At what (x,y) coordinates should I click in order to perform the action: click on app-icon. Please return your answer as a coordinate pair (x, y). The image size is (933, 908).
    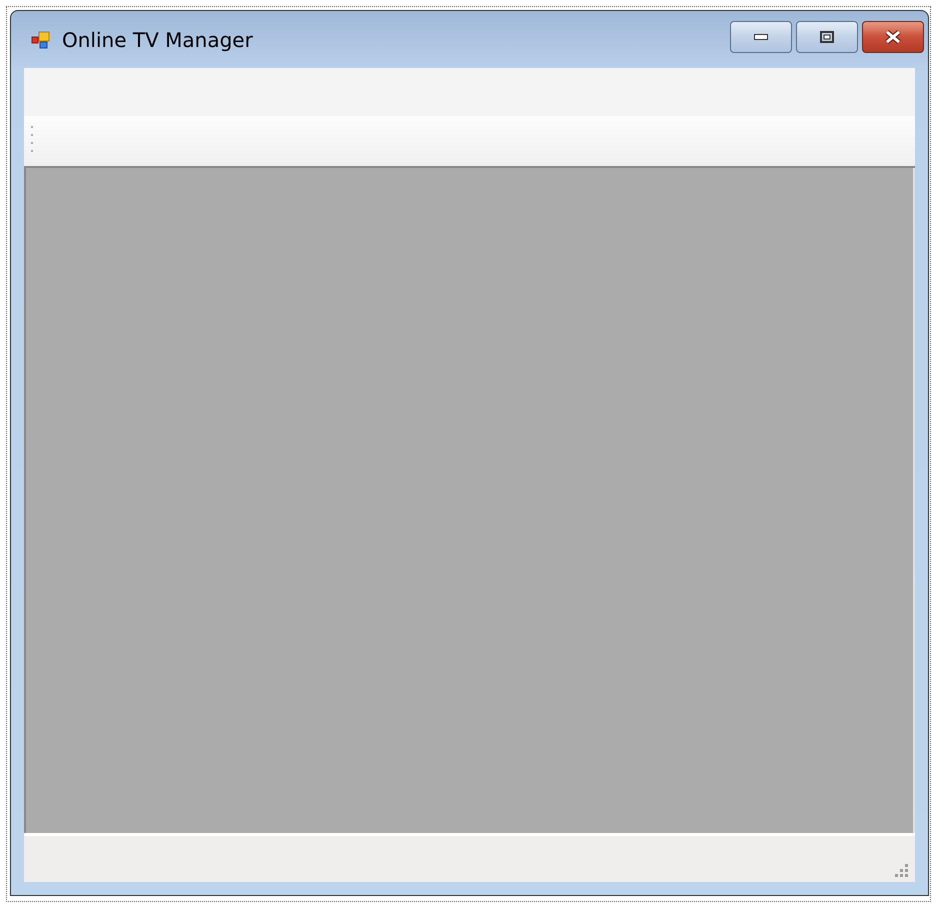
    Looking at the image, I should click on (41, 40).